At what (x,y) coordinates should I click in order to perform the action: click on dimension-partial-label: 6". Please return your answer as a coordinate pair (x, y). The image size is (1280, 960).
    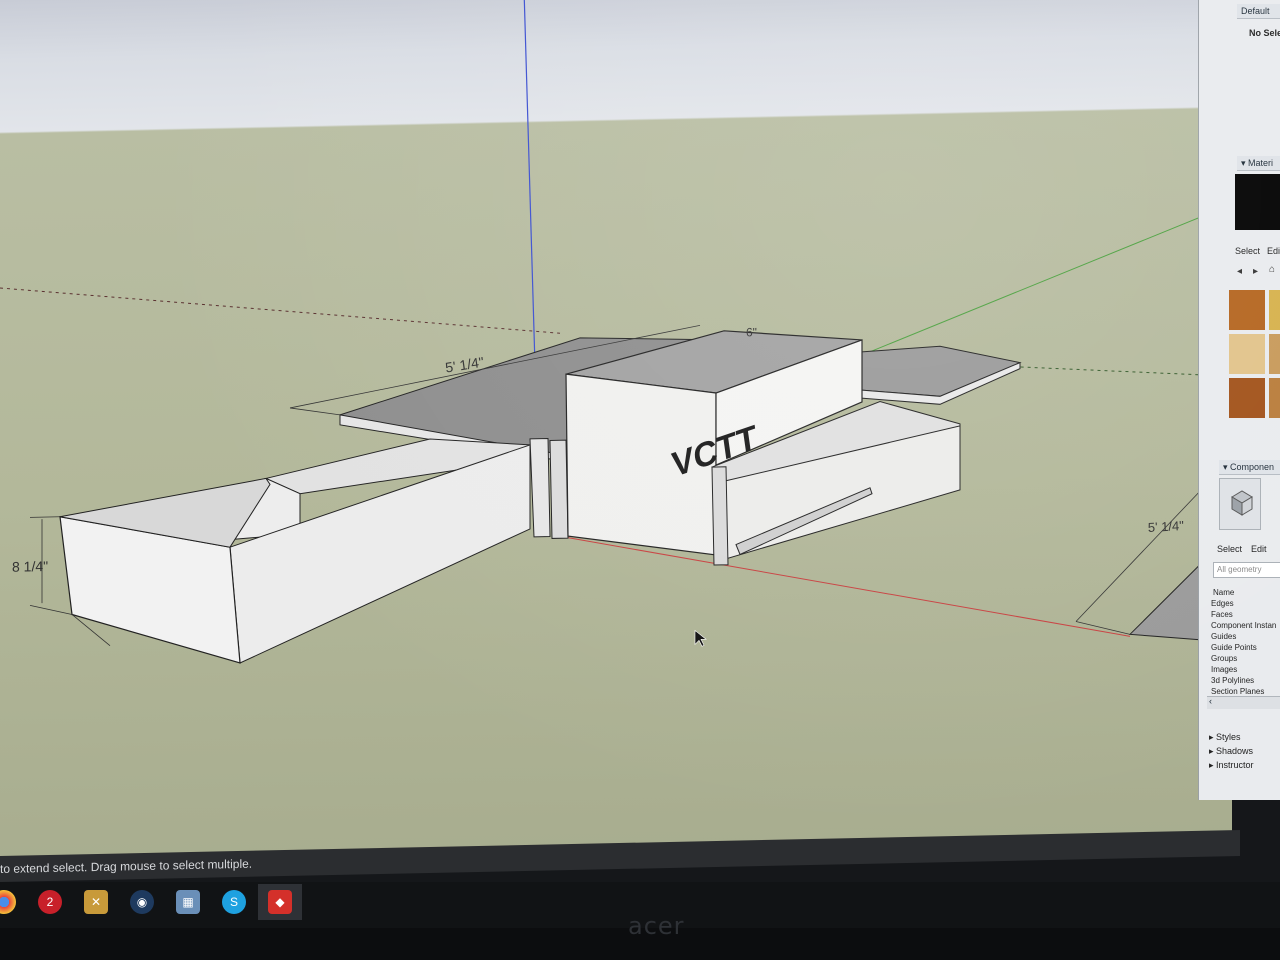
    Looking at the image, I should click on (751, 332).